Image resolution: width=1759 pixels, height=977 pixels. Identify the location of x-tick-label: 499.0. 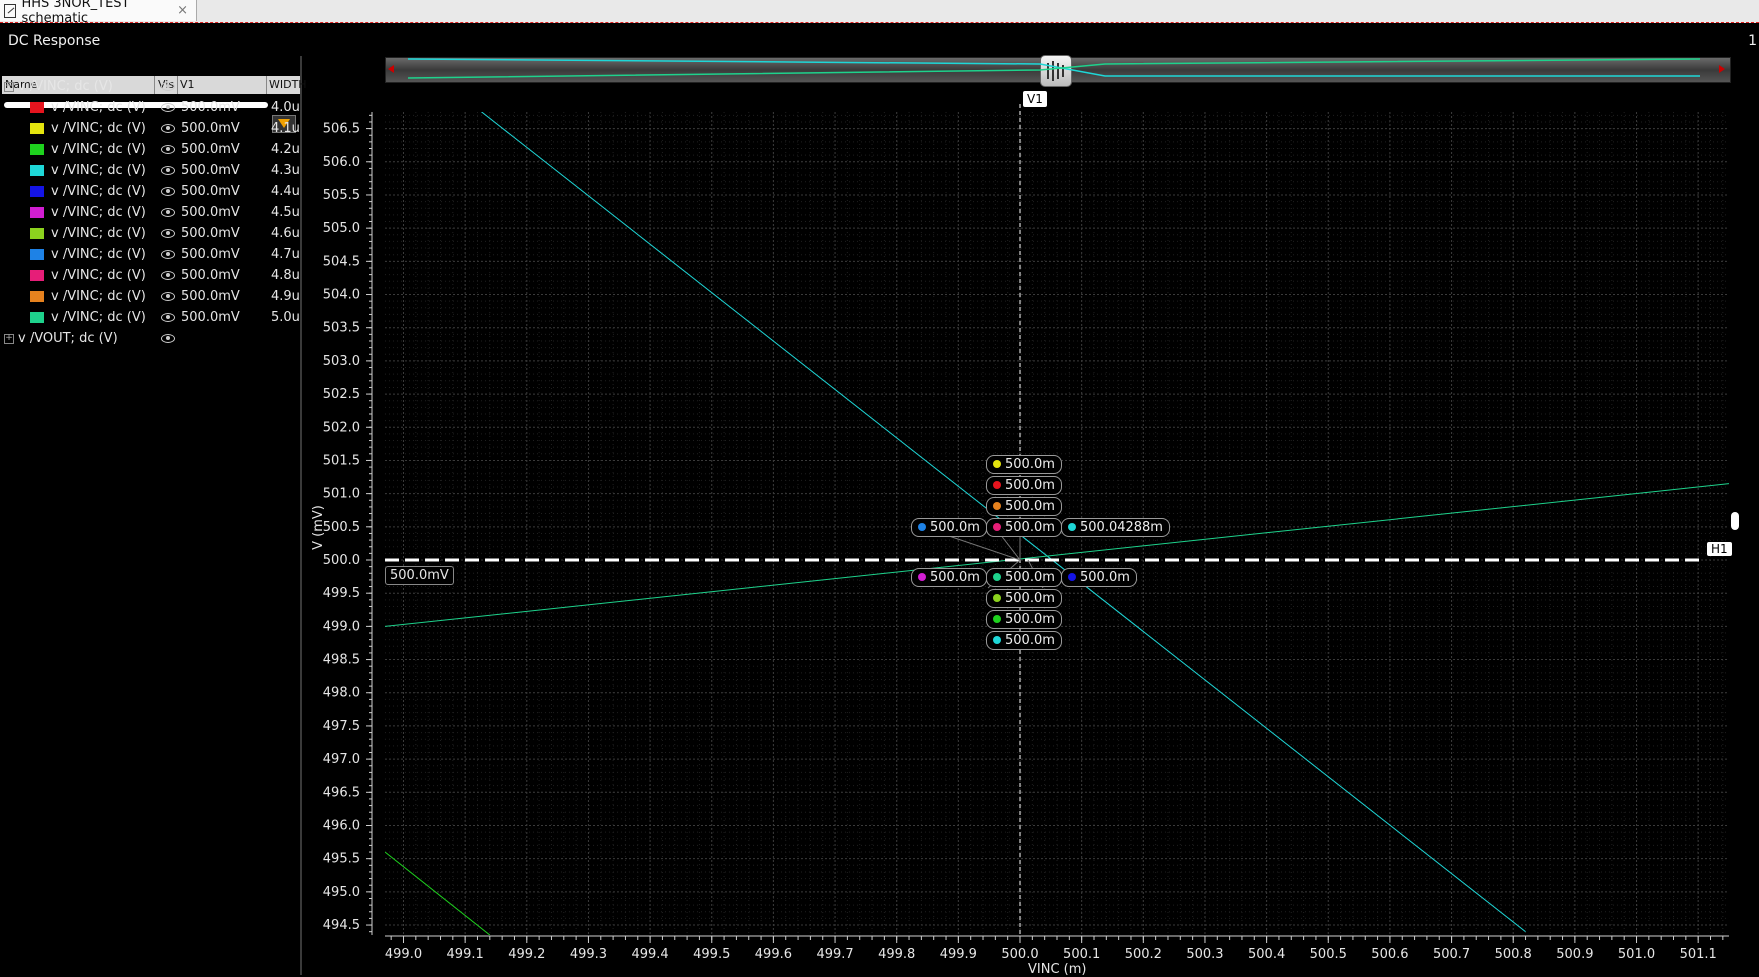
(403, 954).